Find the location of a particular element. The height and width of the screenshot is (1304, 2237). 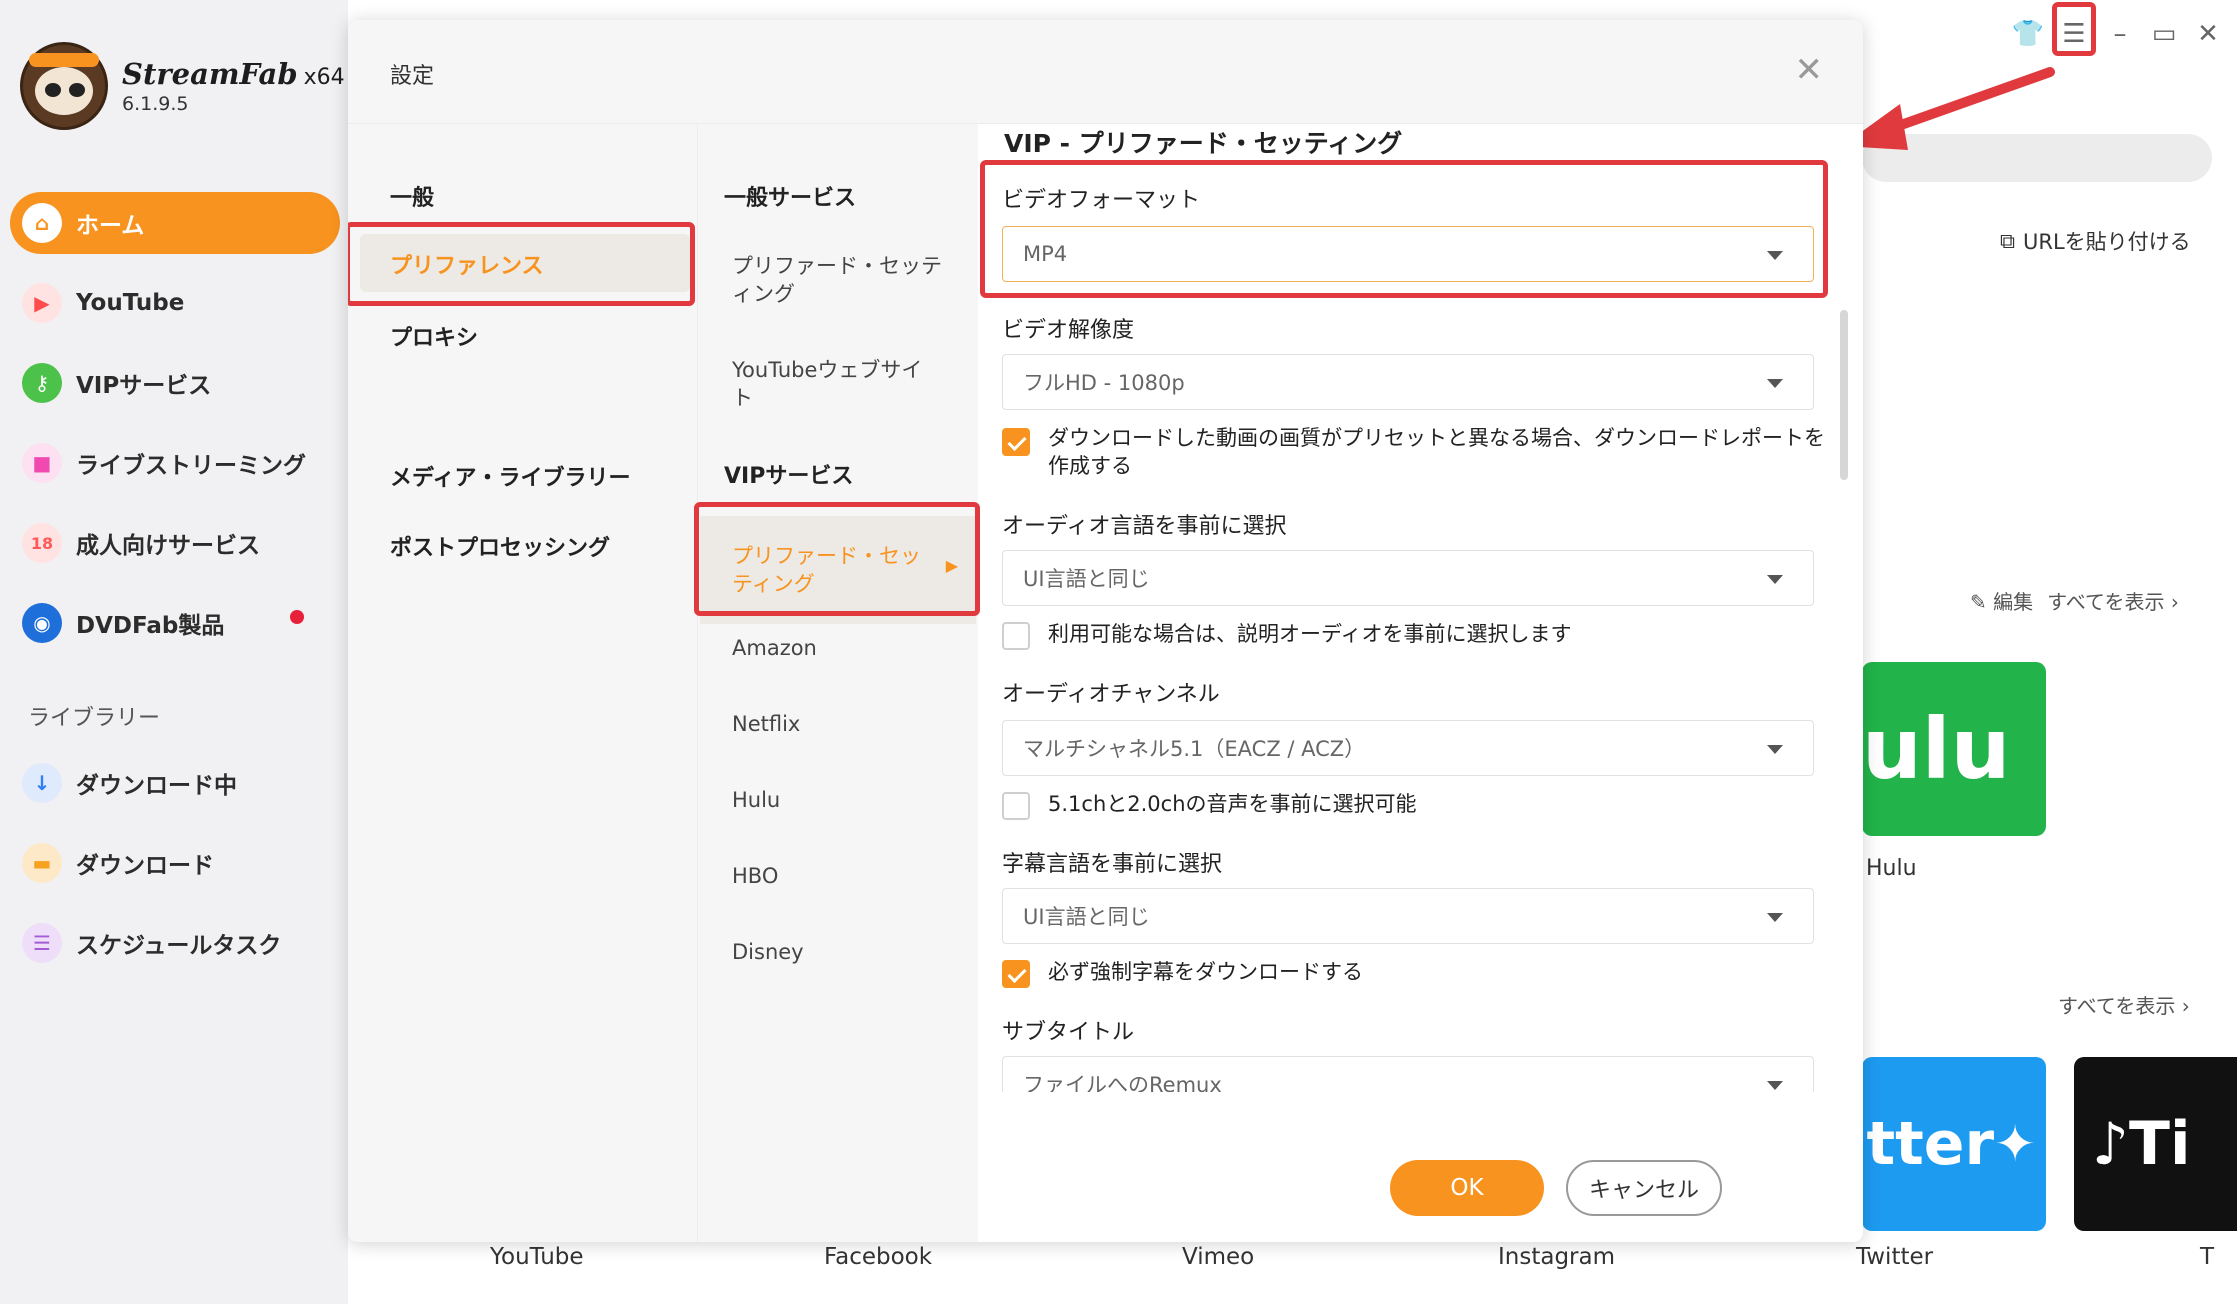

forced-subtitle-checkbox is located at coordinates (1016, 974).